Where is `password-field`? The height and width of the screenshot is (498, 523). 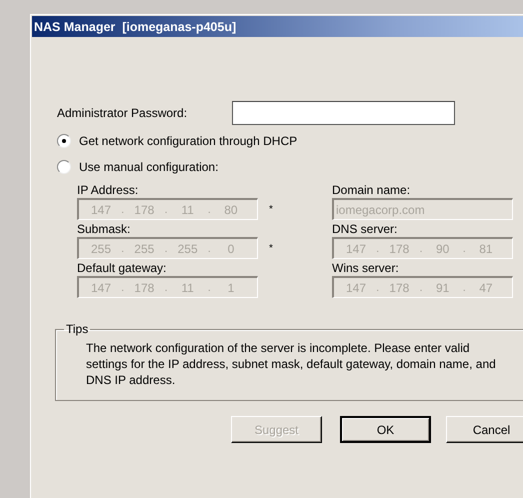 password-field is located at coordinates (343, 113).